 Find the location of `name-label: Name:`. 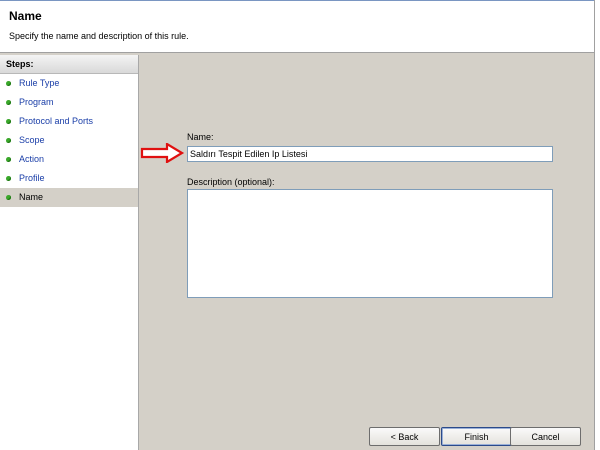

name-label: Name: is located at coordinates (200, 137).